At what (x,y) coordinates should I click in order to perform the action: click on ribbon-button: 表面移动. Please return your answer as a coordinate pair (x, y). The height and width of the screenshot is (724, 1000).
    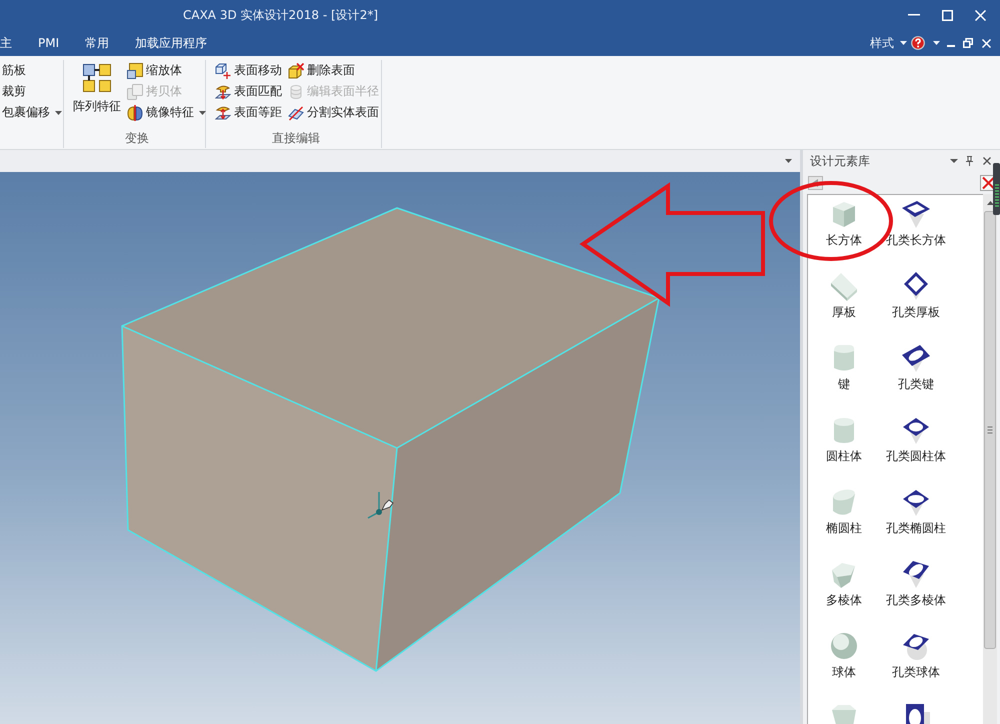
    Looking at the image, I should click on (248, 70).